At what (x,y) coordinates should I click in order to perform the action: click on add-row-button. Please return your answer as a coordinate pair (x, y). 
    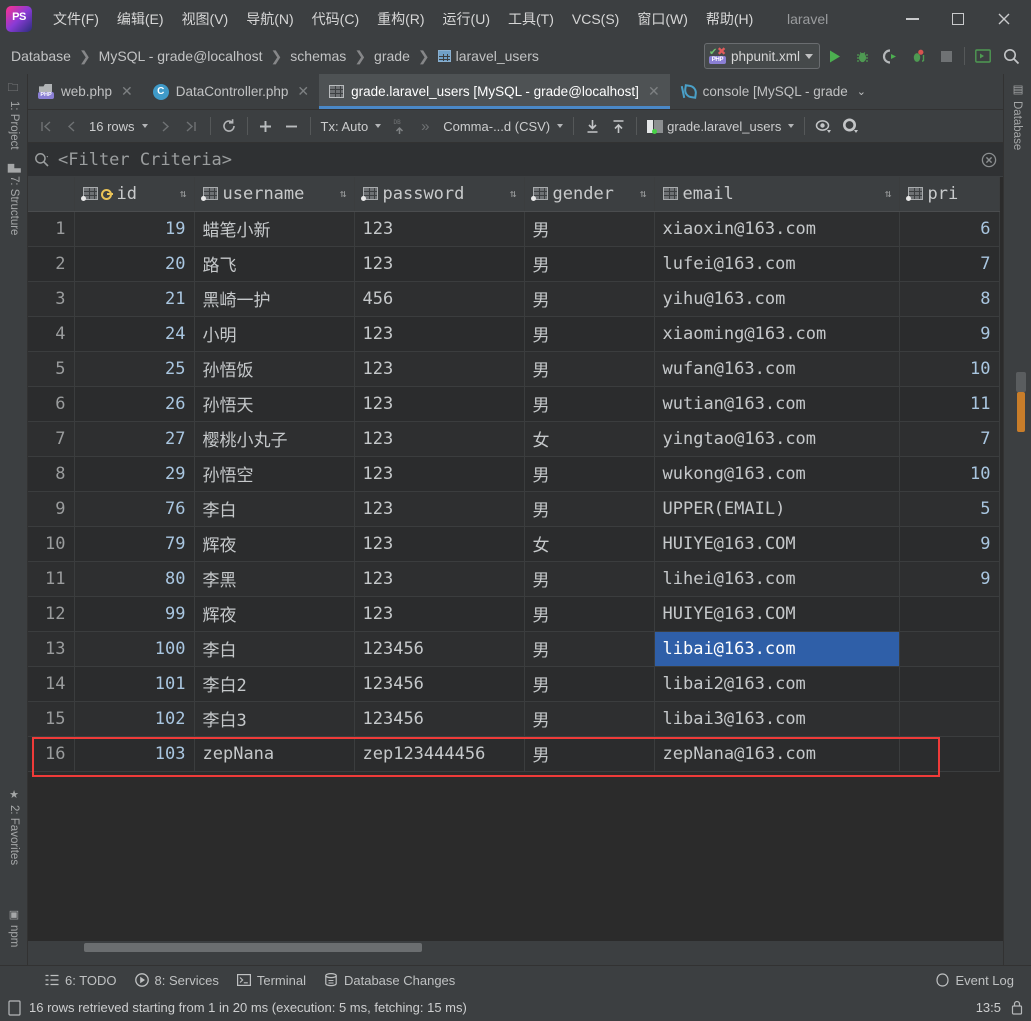
    Looking at the image, I should click on (266, 126).